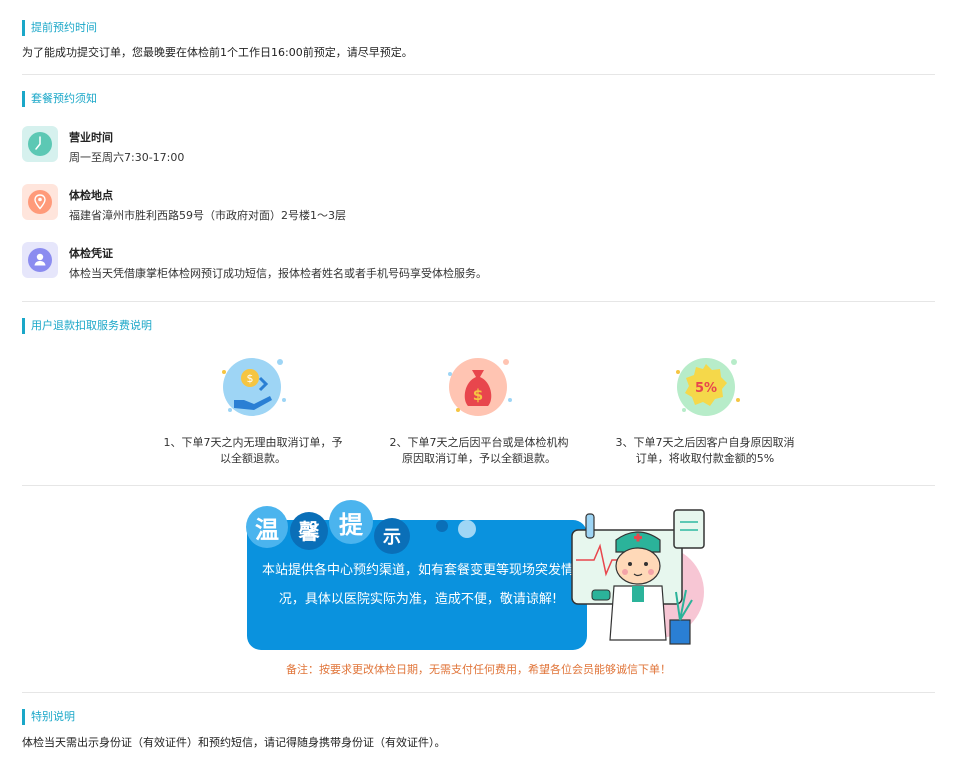 This screenshot has height=758, width=957. Describe the element at coordinates (40, 144) in the screenshot. I see `clock-icon` at that location.